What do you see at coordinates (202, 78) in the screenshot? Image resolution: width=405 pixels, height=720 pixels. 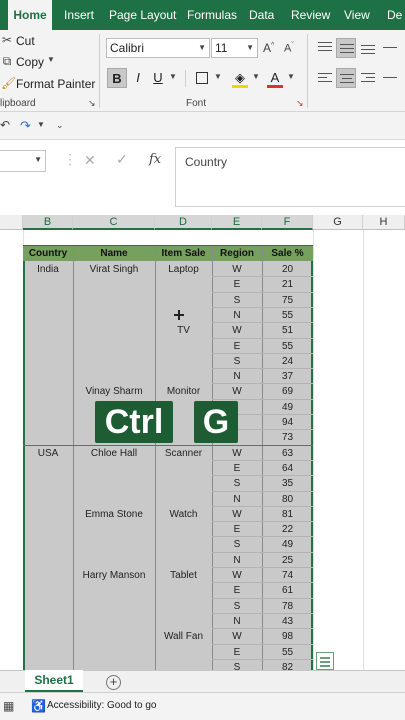 I see `borders-button` at bounding box center [202, 78].